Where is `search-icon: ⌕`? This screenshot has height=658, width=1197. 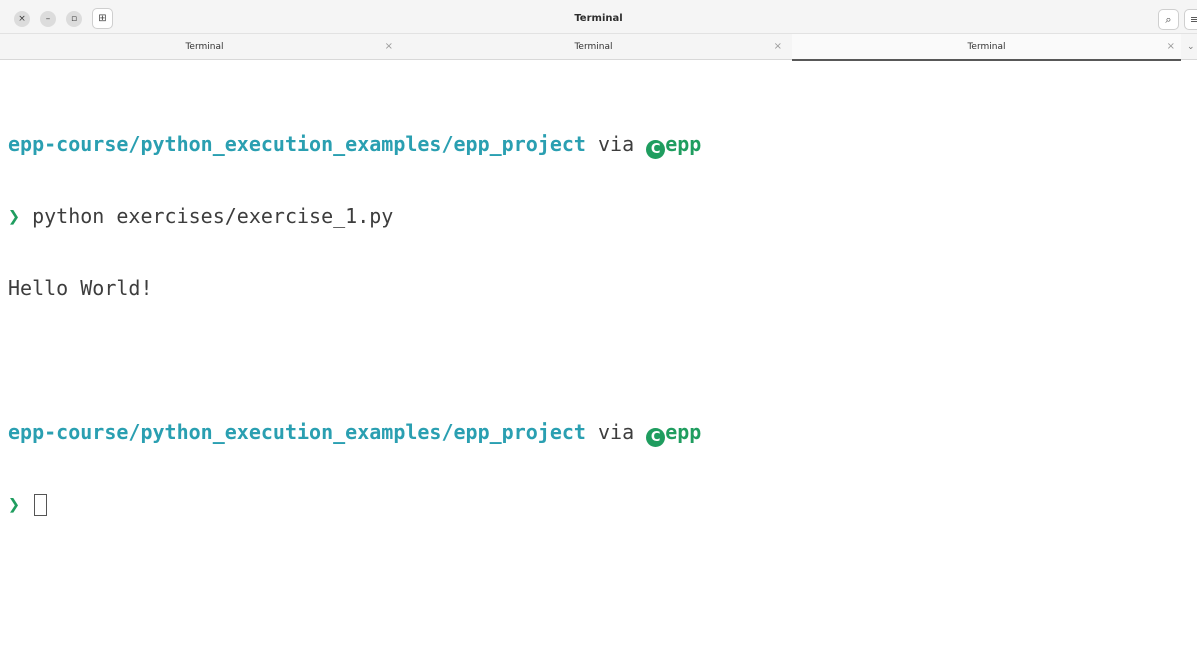 search-icon: ⌕ is located at coordinates (1168, 19).